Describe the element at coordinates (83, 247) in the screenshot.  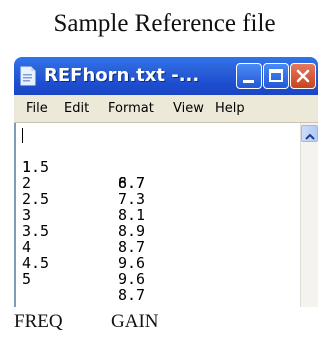
I see `text-line: 4 9.6` at that location.